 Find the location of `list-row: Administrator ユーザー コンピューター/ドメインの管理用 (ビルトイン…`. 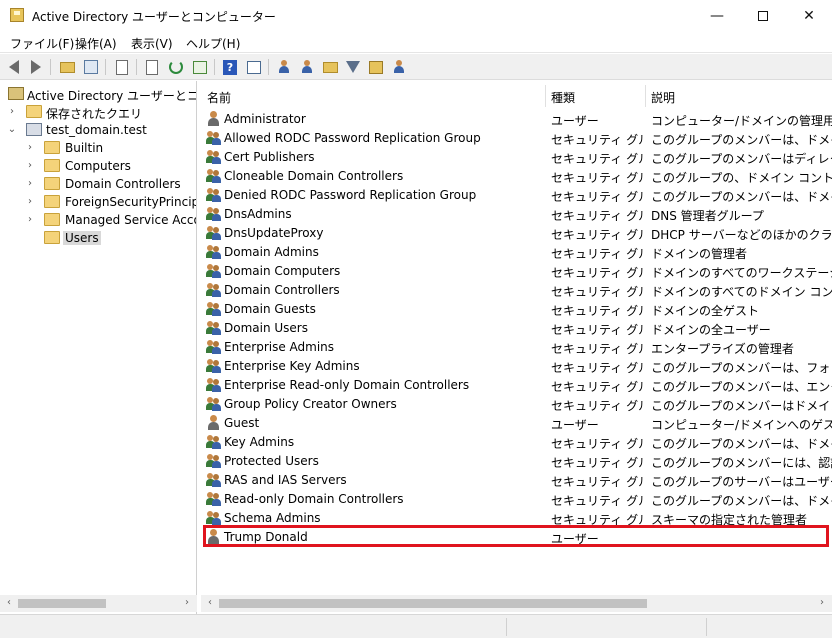

list-row: Administrator ユーザー コンピューター/ドメインの管理用 (ビルトイン… is located at coordinates (516, 118).